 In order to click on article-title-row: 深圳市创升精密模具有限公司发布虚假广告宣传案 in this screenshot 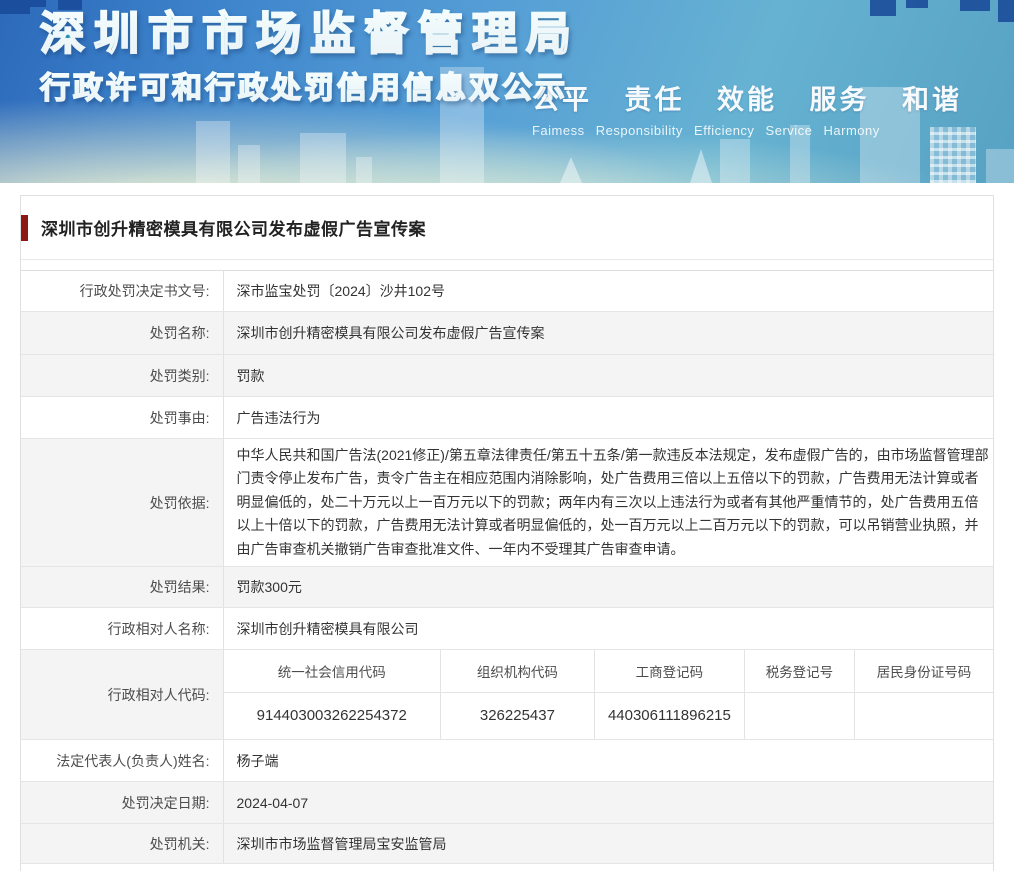, I will do `click(507, 228)`.